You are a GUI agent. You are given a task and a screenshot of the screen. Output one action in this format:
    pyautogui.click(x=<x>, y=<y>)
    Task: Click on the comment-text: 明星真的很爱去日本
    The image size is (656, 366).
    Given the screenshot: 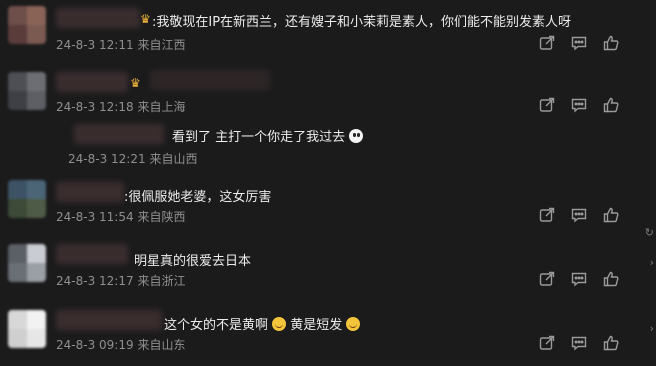 What is the action you would take?
    pyautogui.click(x=193, y=261)
    